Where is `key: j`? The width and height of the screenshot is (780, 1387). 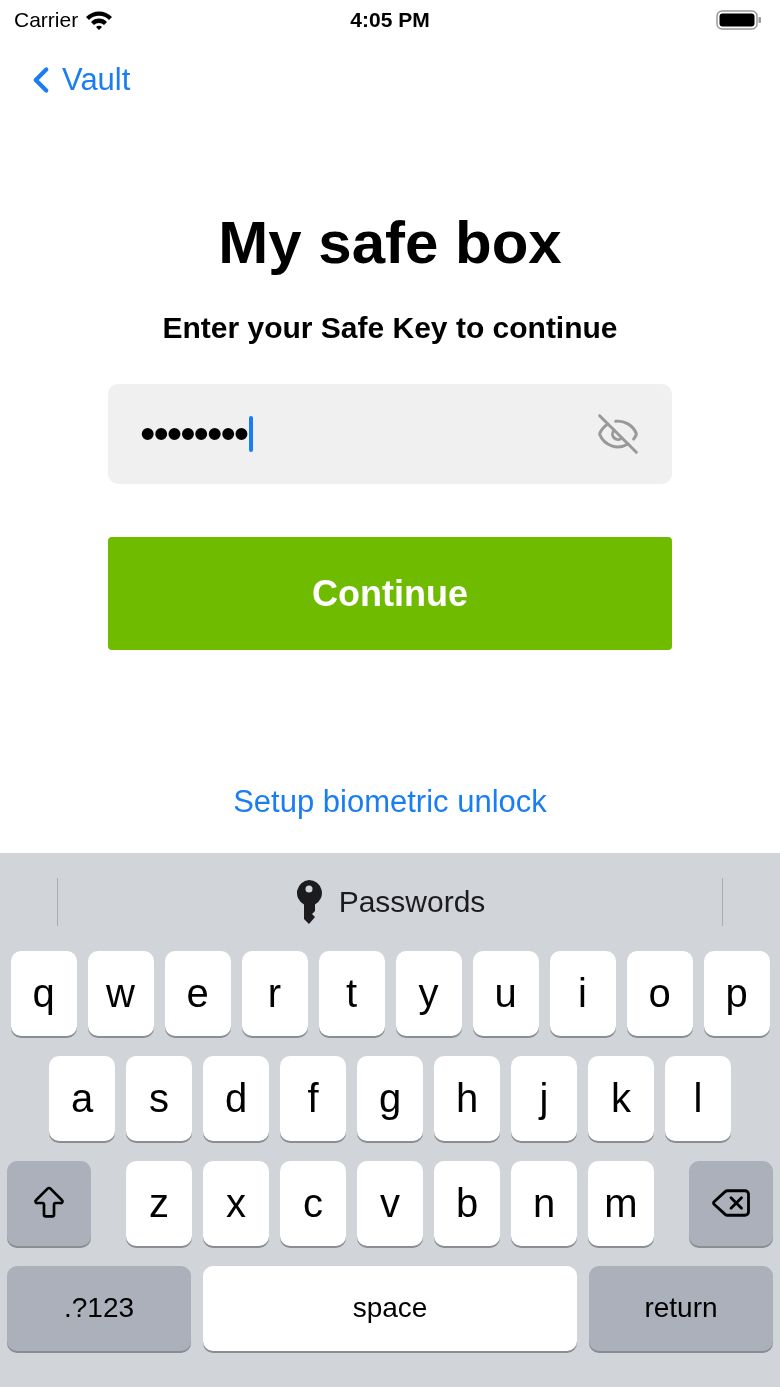
key: j is located at coordinates (544, 1098).